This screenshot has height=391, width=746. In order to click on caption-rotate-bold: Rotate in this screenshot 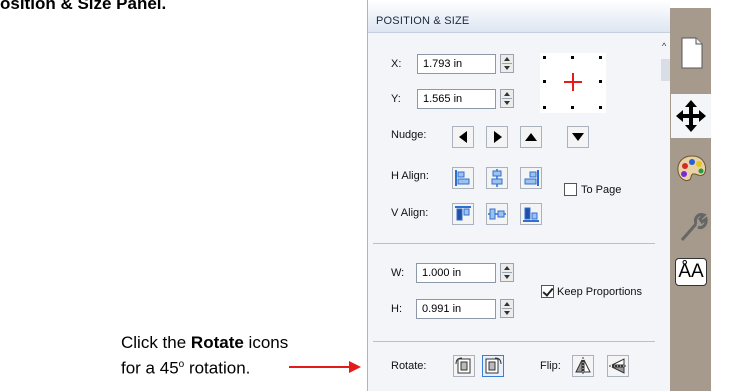, I will do `click(217, 342)`.